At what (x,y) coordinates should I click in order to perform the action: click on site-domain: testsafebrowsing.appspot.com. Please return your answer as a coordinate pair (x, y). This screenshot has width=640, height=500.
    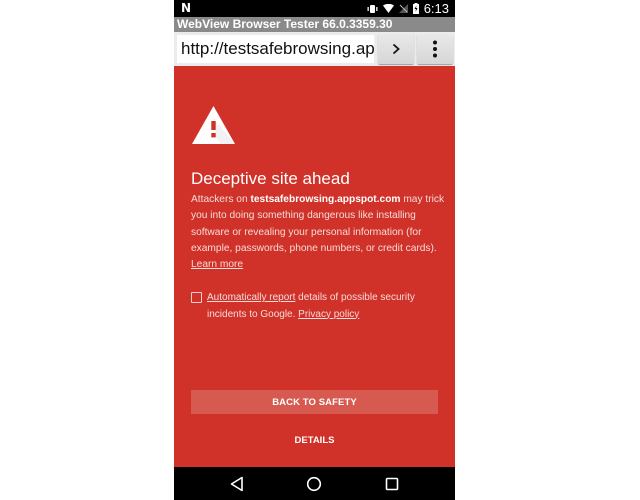
    Looking at the image, I should click on (325, 199).